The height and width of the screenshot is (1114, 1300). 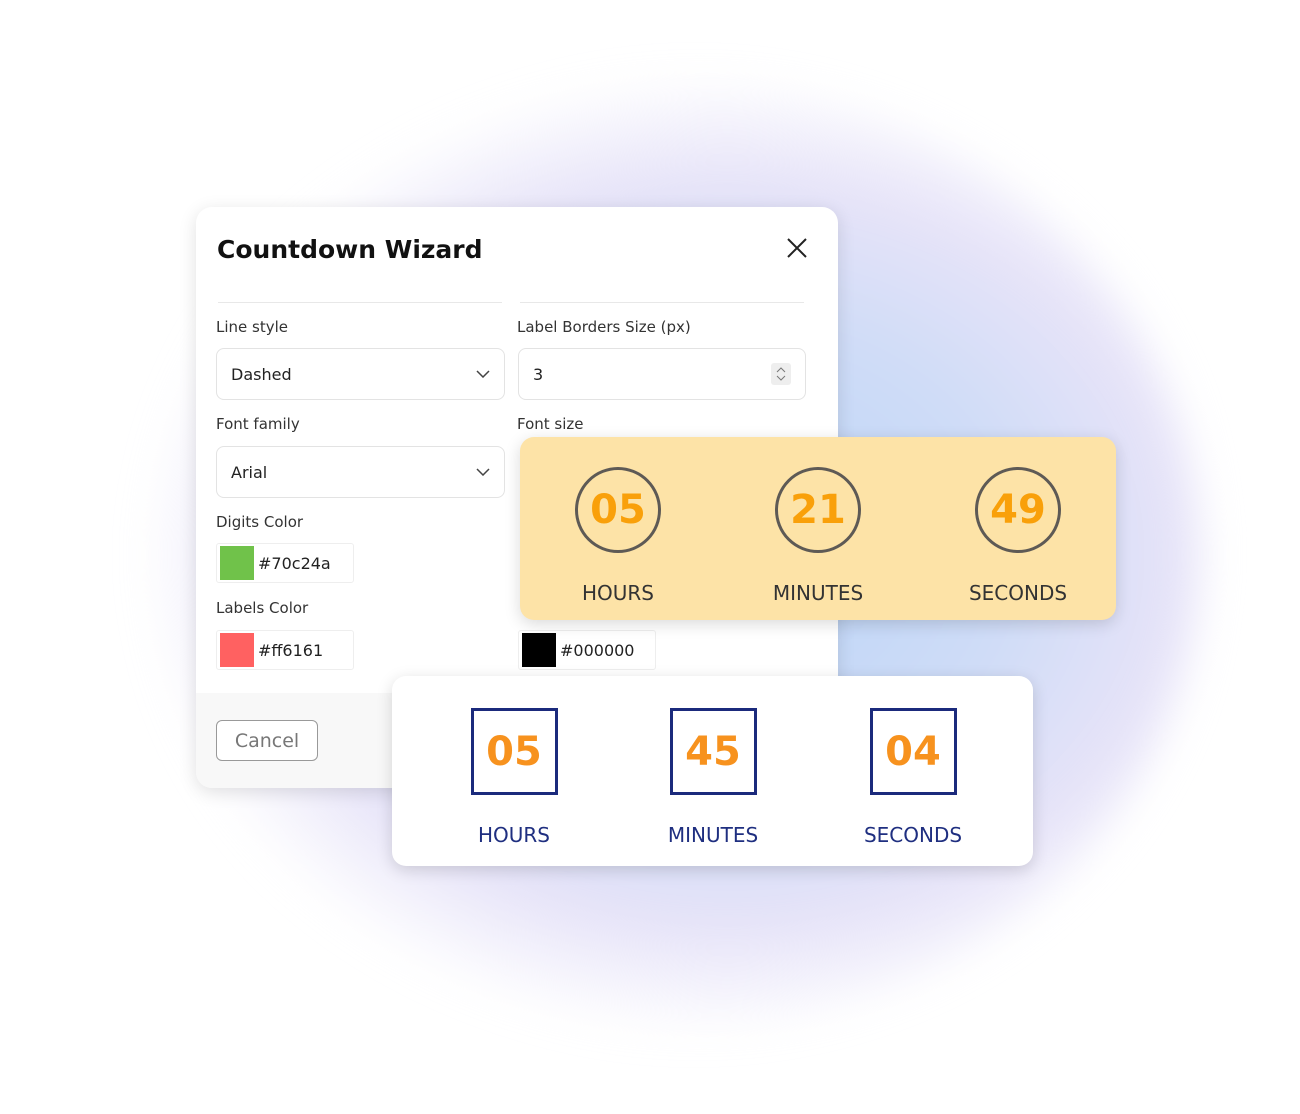 I want to click on square-countdown-preview: 05 HOURS 45 MINUTES 04 SECONDS, so click(x=712, y=771).